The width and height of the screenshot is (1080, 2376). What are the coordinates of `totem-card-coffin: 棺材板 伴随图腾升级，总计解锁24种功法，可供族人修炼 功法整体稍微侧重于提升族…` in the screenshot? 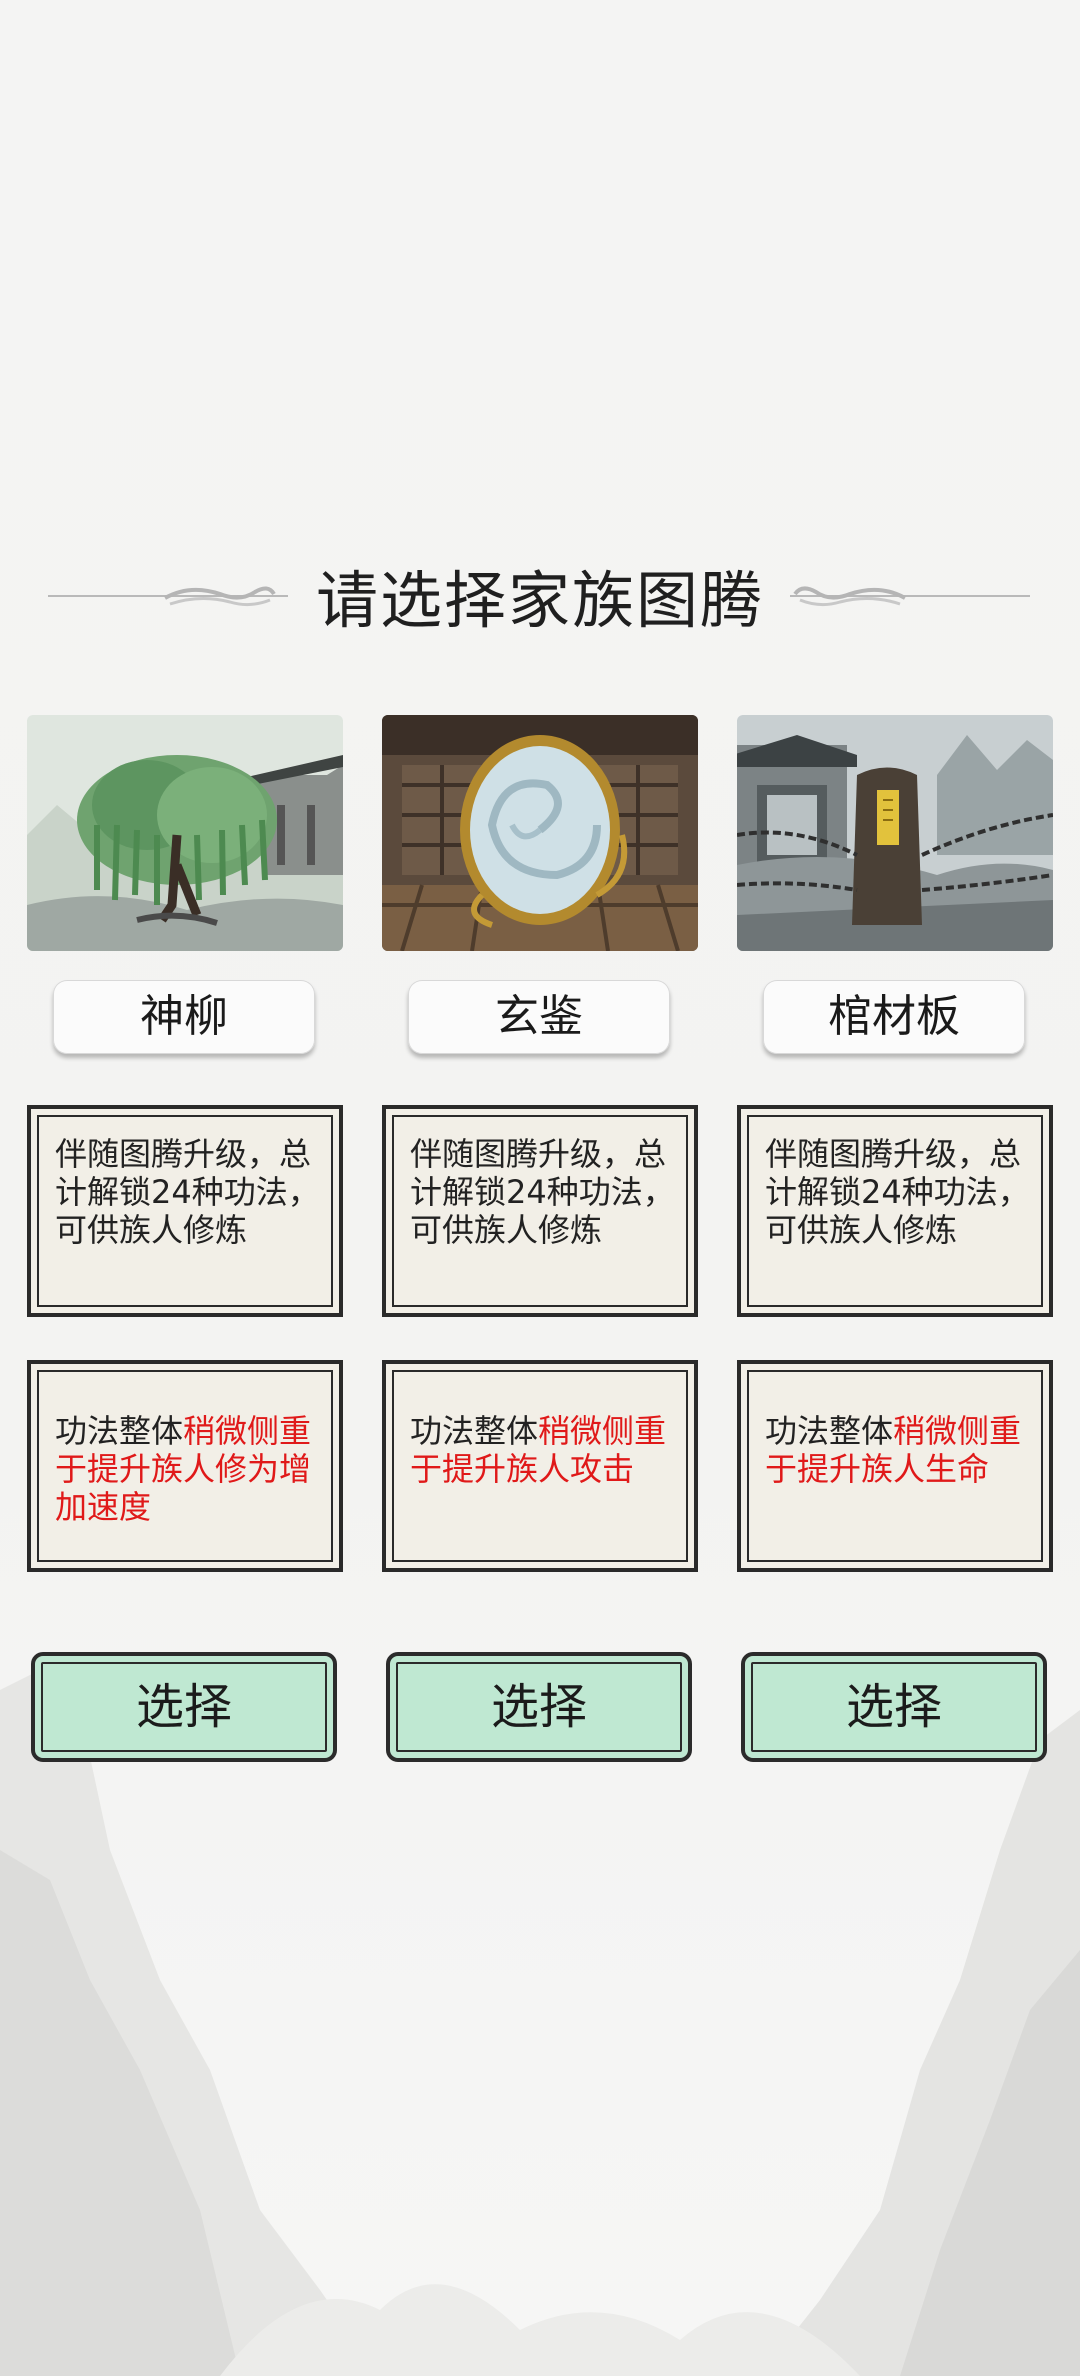 It's located at (895, 1238).